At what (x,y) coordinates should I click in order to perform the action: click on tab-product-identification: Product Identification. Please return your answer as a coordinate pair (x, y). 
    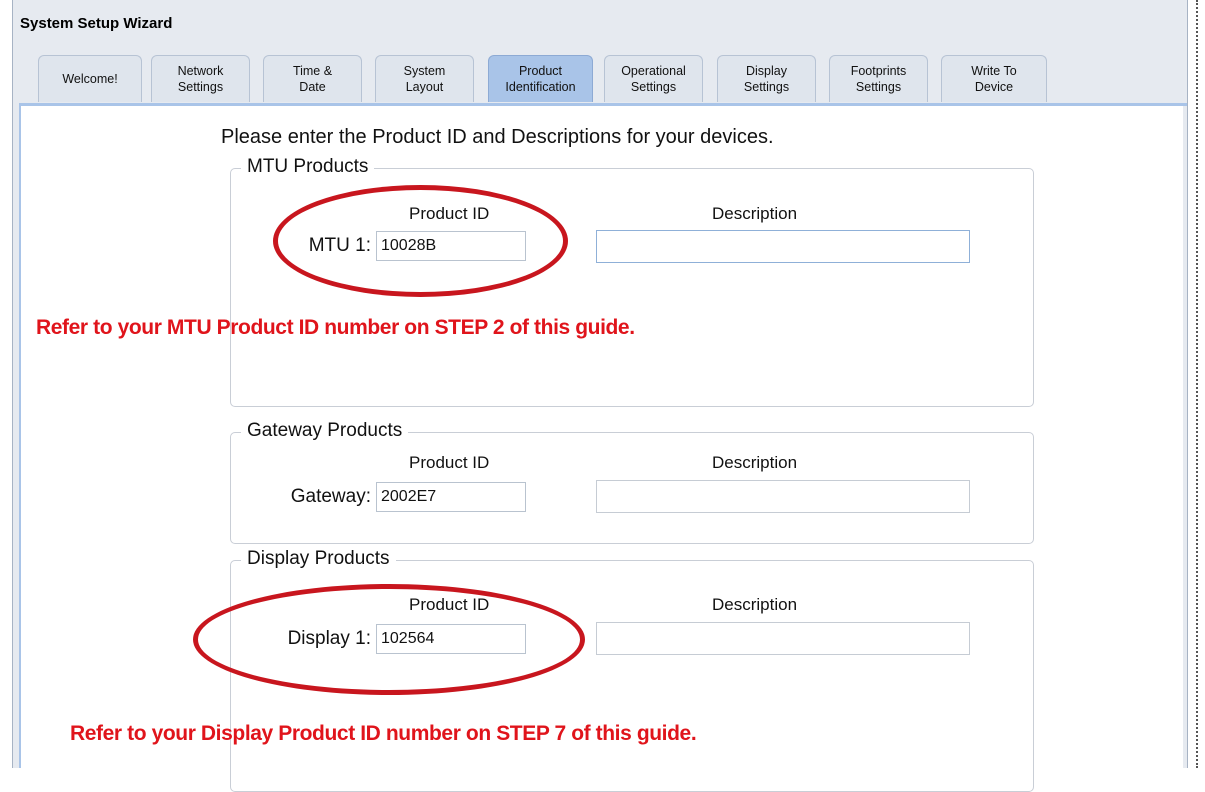
    Looking at the image, I should click on (540, 78).